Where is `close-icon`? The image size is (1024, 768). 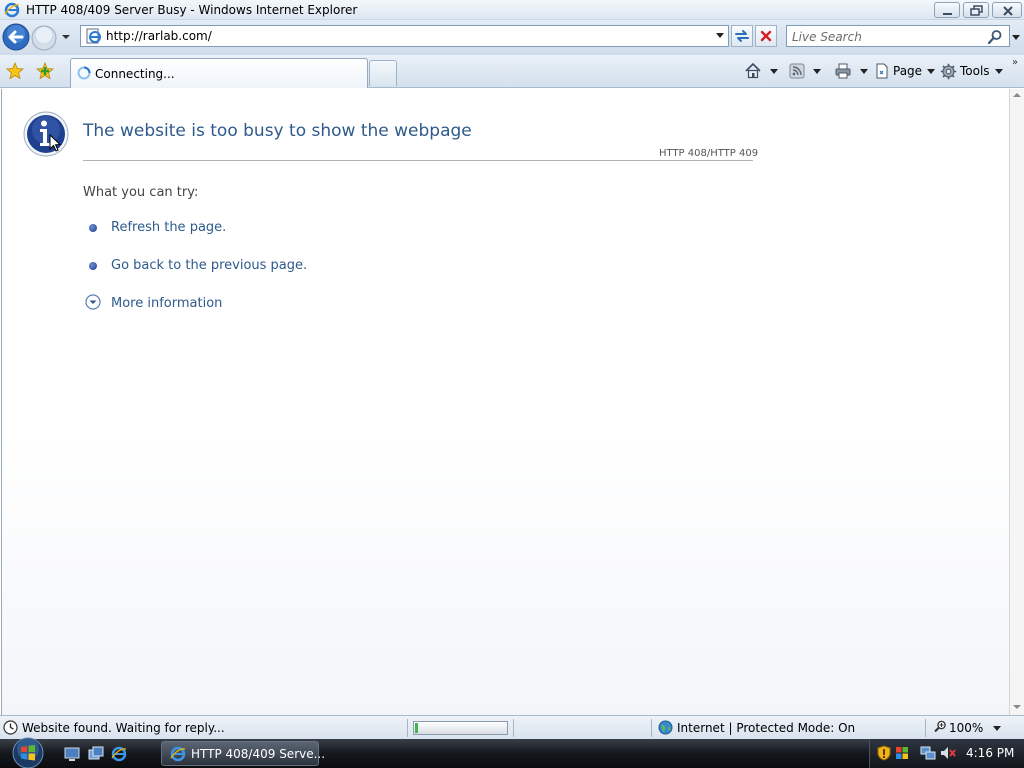 close-icon is located at coordinates (1008, 11).